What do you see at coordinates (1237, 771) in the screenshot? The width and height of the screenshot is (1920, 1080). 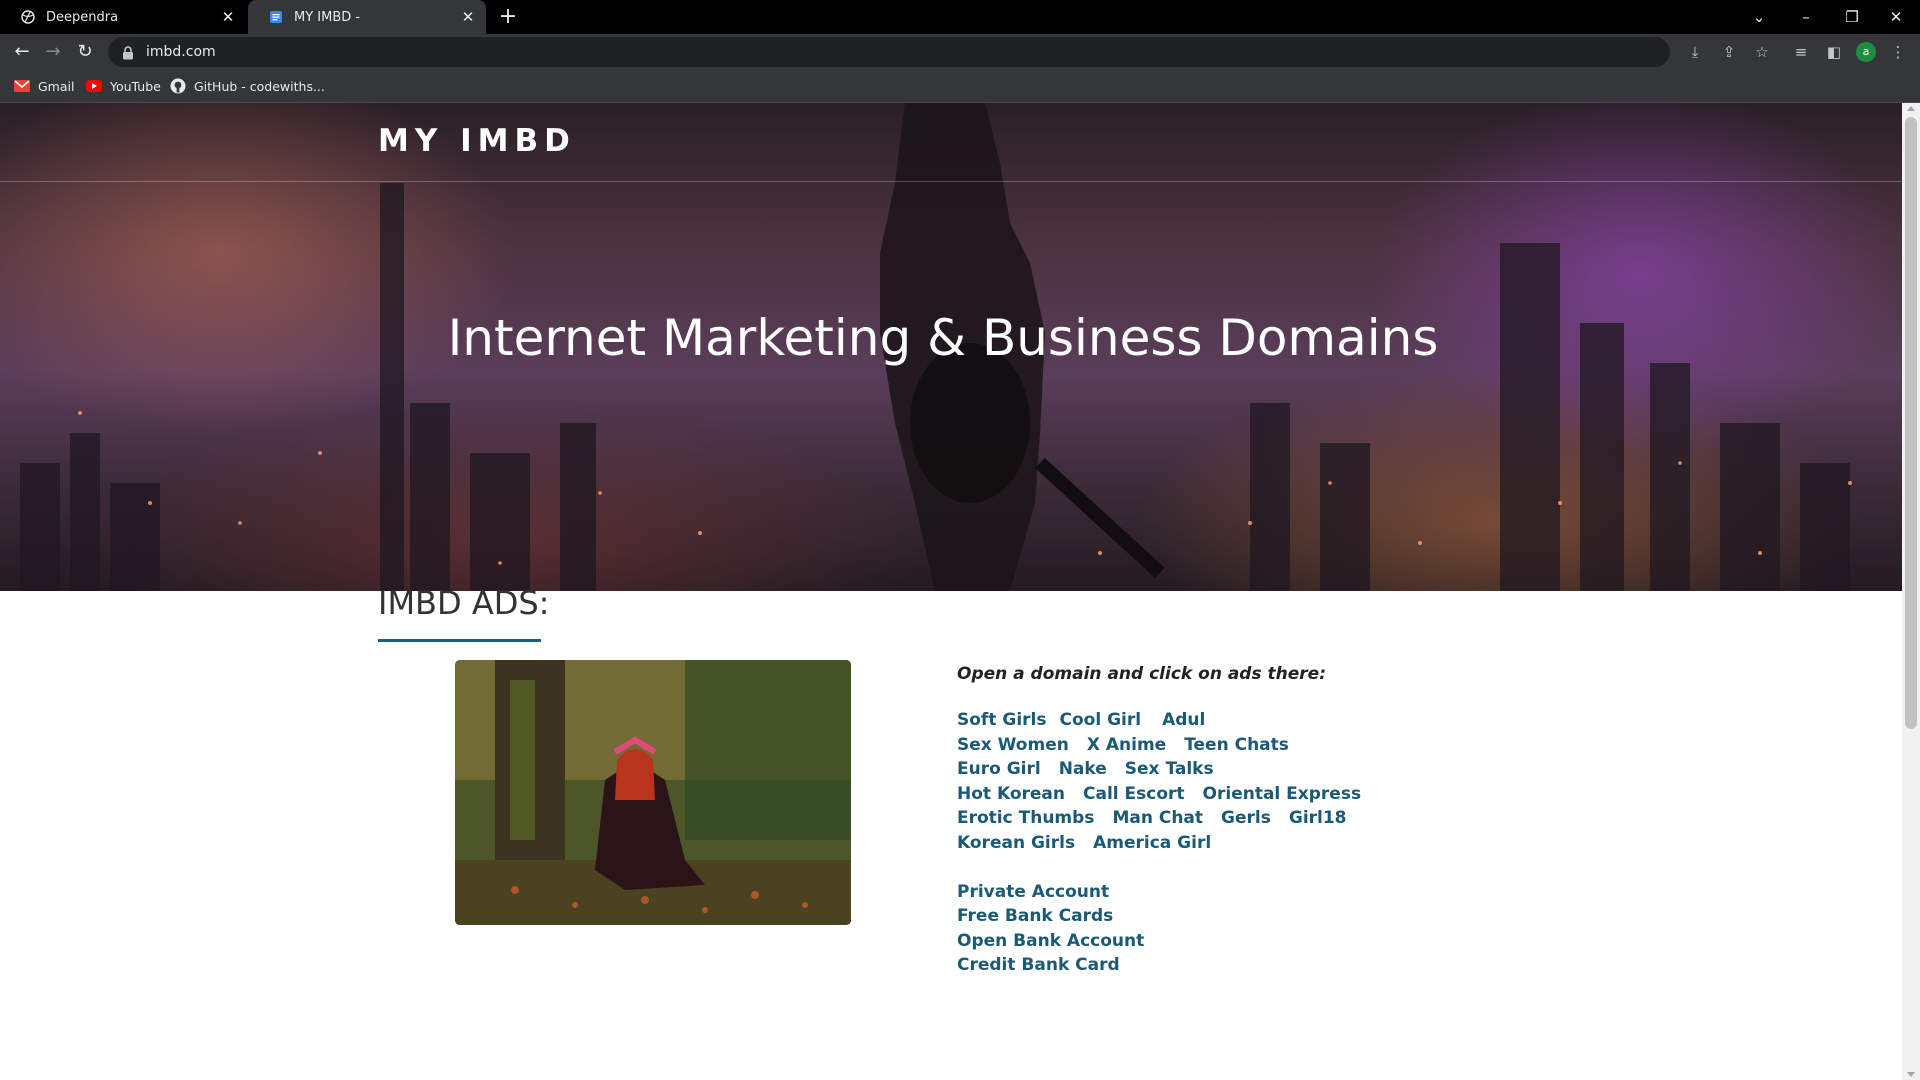 I see `link-row: Euro Girl Nake Sex Talks` at bounding box center [1237, 771].